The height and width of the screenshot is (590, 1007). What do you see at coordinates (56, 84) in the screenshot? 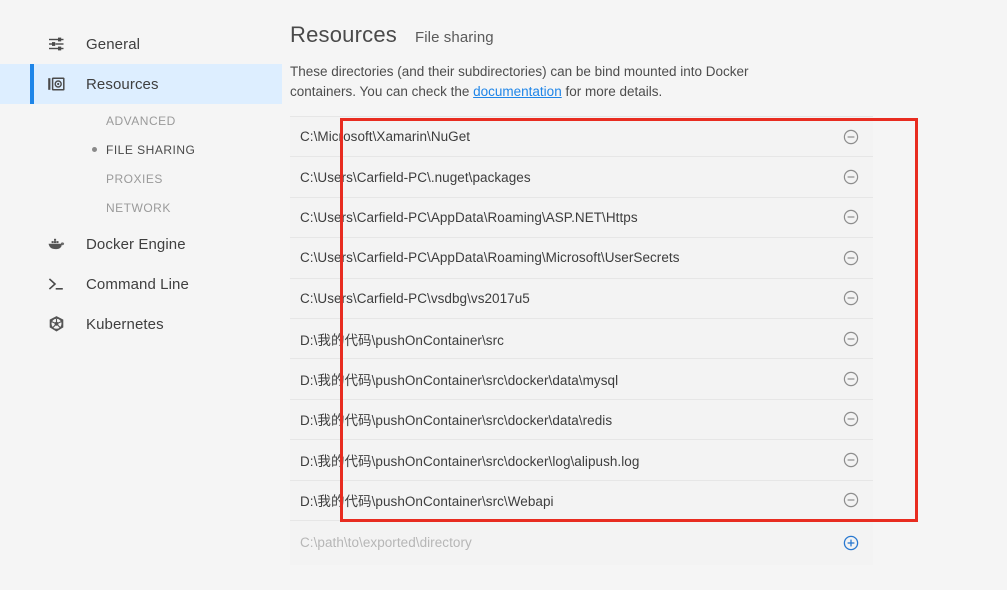
I see `resources-box-icon` at bounding box center [56, 84].